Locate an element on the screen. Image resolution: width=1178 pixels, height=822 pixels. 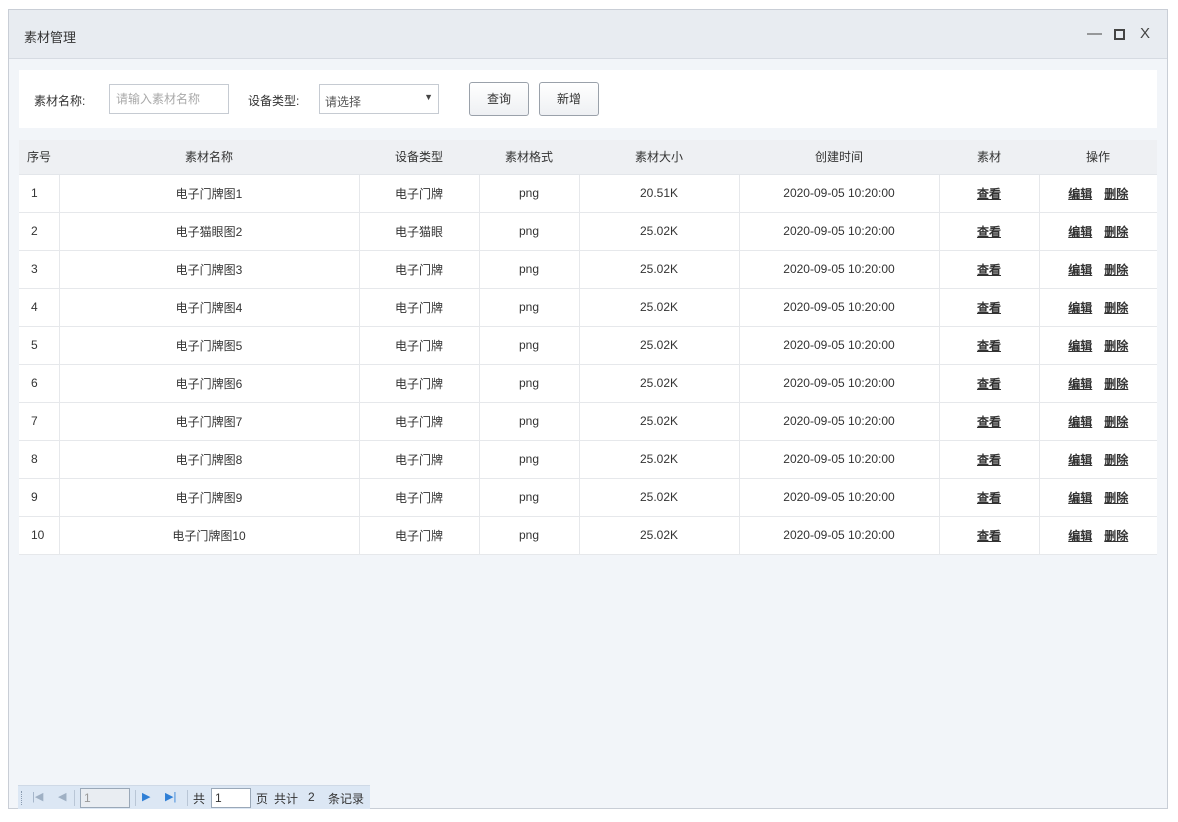
cell-no: 4 is located at coordinates (39, 307).